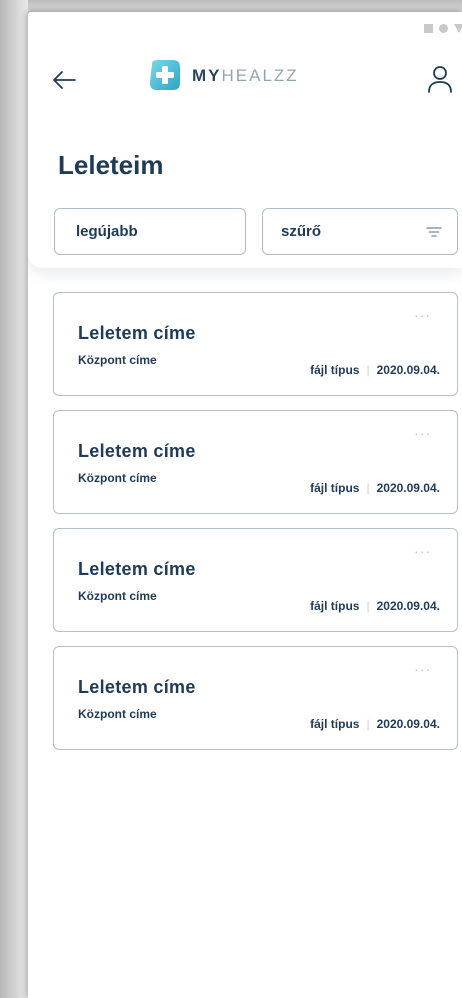 This screenshot has width=462, height=998. Describe the element at coordinates (360, 231) in the screenshot. I see `filter-dropdown: szűrő` at that location.